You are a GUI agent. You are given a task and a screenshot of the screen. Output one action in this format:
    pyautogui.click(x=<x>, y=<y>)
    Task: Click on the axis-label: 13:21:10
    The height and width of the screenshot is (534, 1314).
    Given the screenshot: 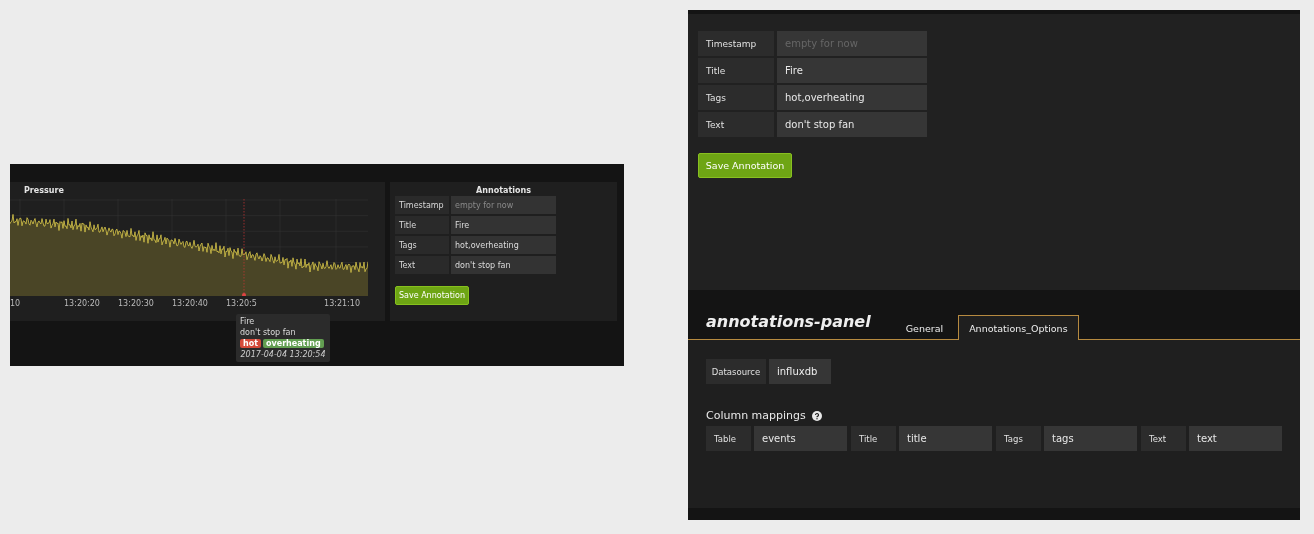 What is the action you would take?
    pyautogui.click(x=342, y=303)
    